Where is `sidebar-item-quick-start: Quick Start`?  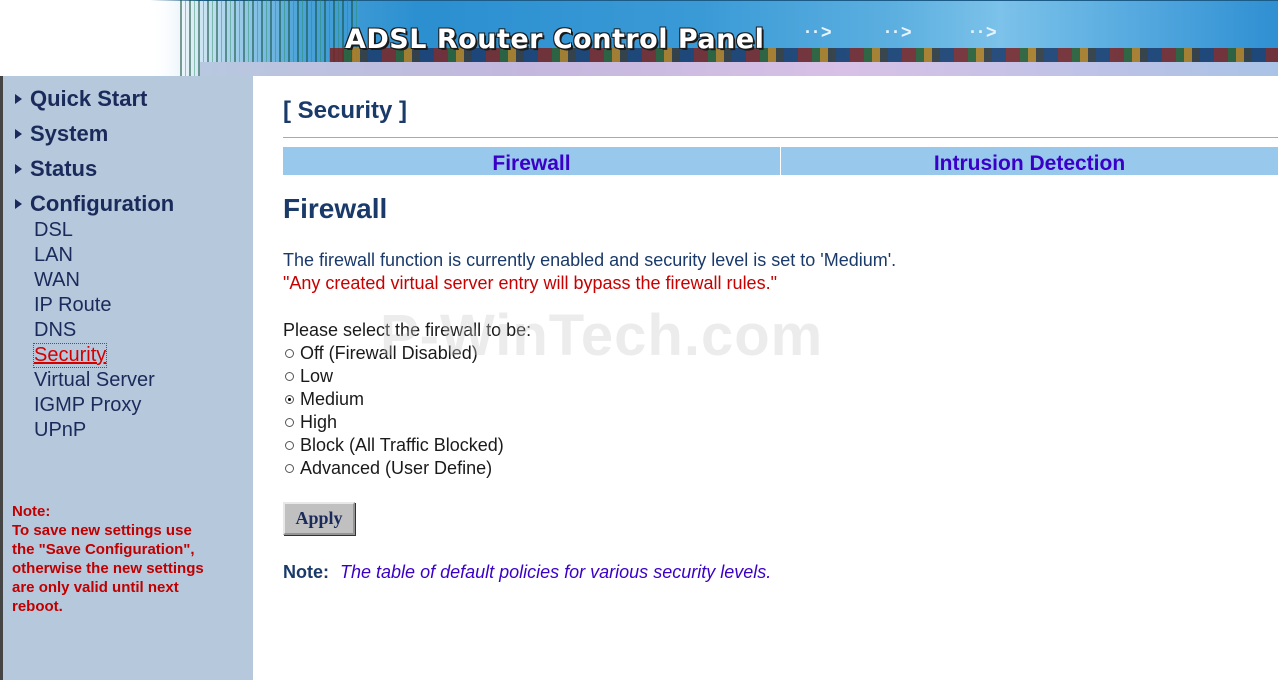 sidebar-item-quick-start: Quick Start is located at coordinates (80, 99).